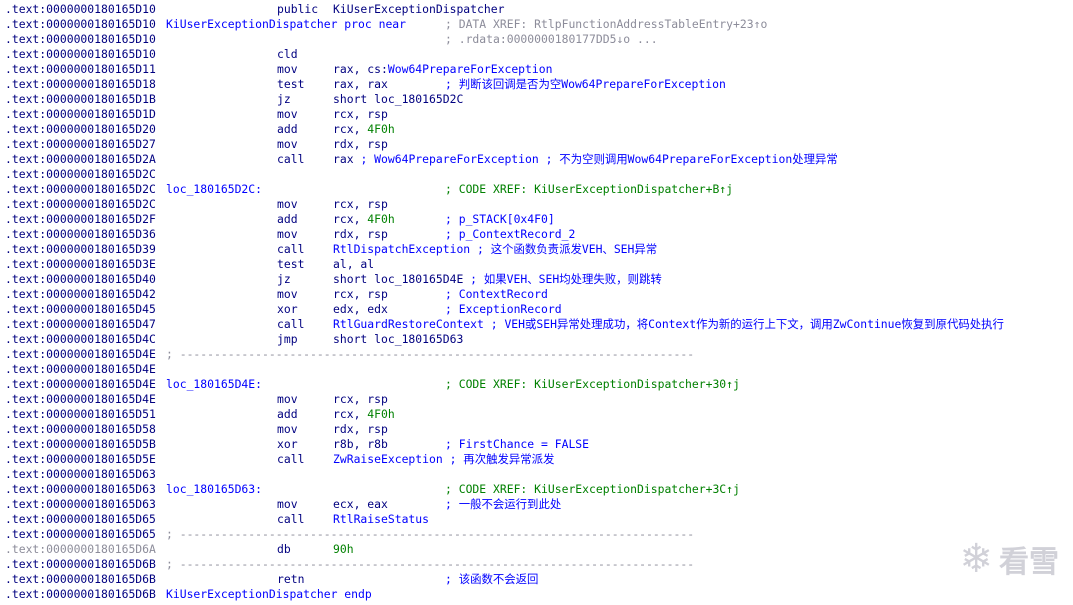 The width and height of the screenshot is (1073, 605). I want to click on instruction-operands: KiUserExceptionDispatcher, so click(418, 9).